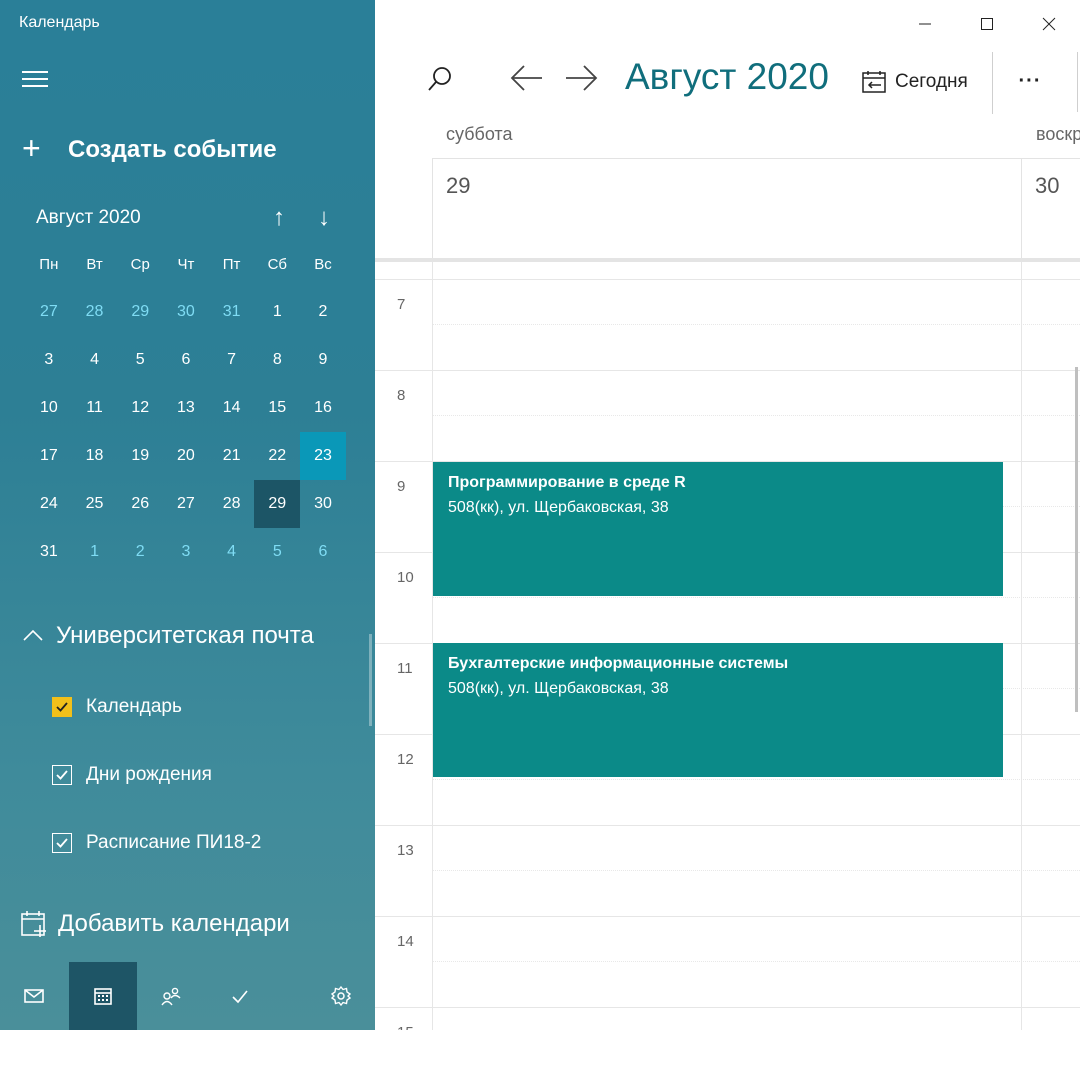 This screenshot has width=1080, height=1079. I want to click on sidebar-scrollbar, so click(370, 680).